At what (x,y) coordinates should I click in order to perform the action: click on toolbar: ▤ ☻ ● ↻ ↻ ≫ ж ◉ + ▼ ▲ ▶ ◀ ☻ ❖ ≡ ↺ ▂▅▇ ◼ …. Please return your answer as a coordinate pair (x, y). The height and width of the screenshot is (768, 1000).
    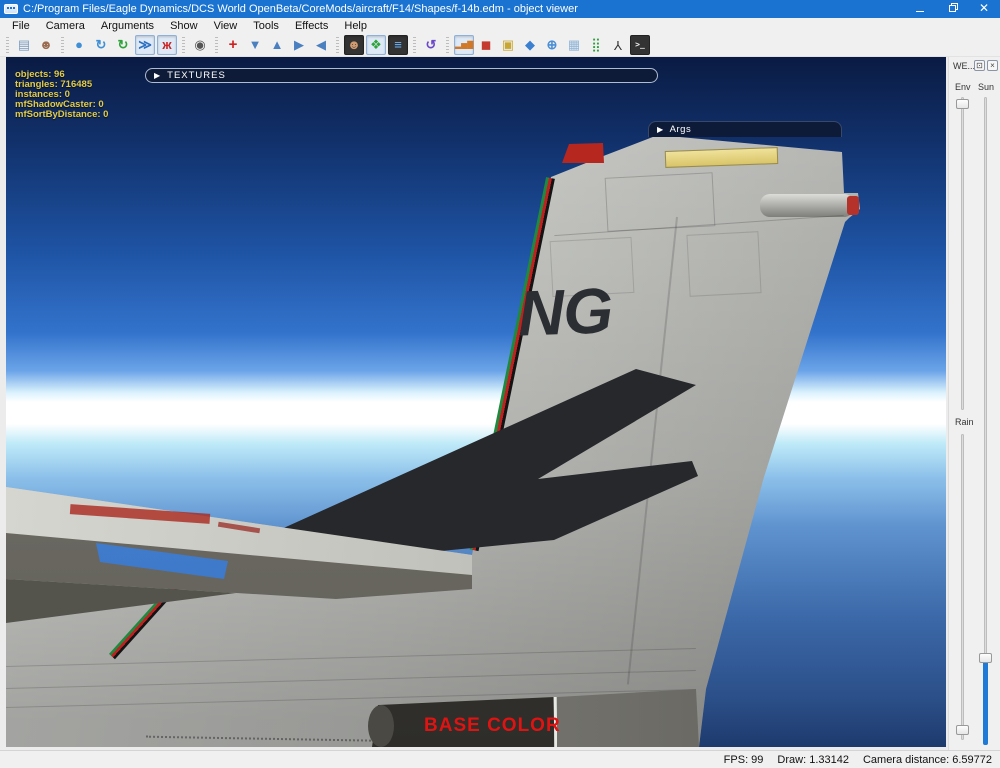
    Looking at the image, I should click on (500, 45).